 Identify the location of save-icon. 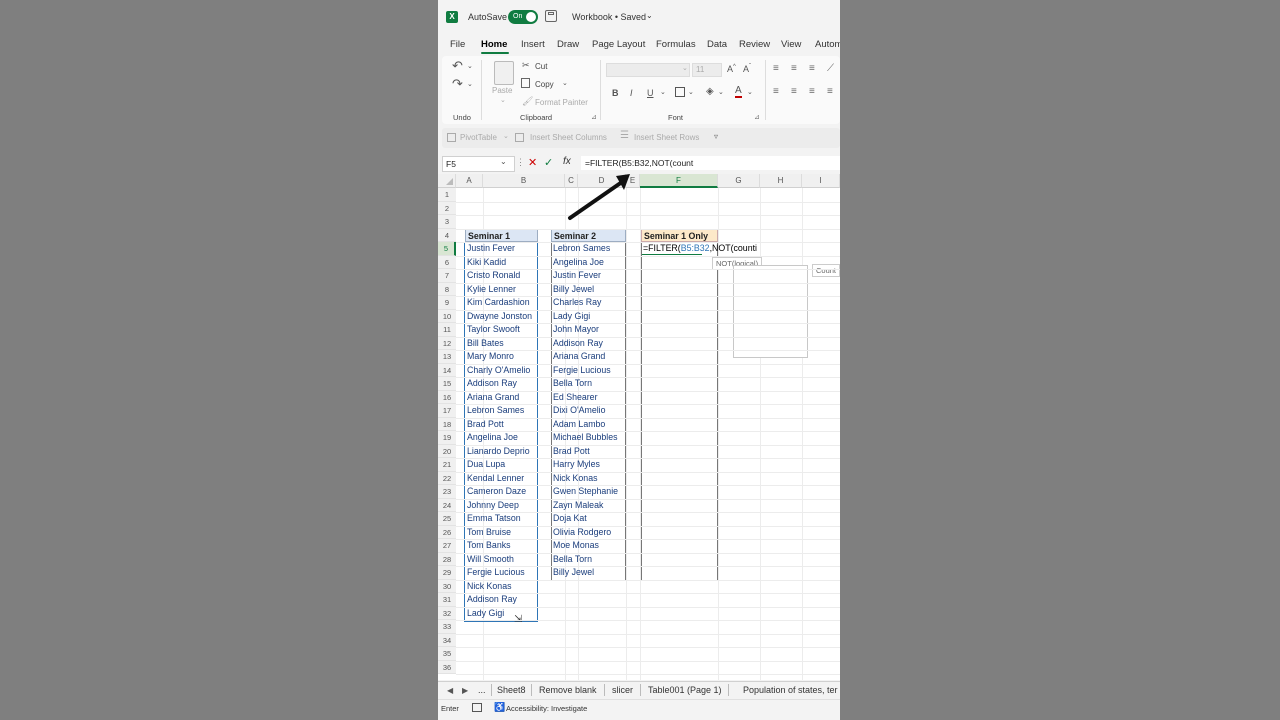
(551, 16).